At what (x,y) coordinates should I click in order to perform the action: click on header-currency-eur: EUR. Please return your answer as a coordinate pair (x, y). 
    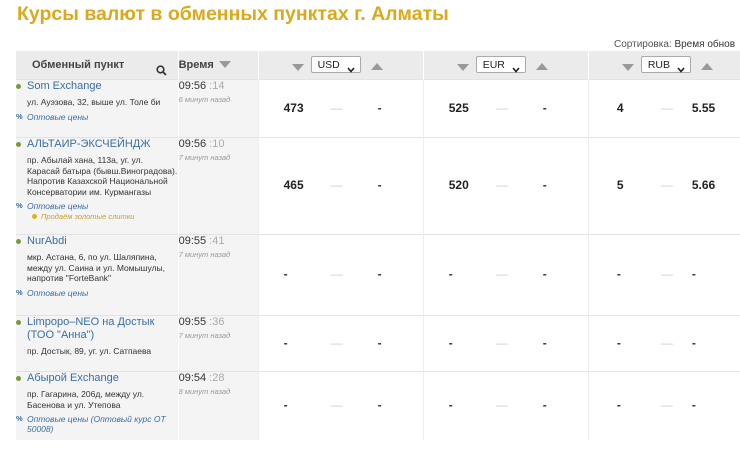
    Looking at the image, I should click on (506, 65).